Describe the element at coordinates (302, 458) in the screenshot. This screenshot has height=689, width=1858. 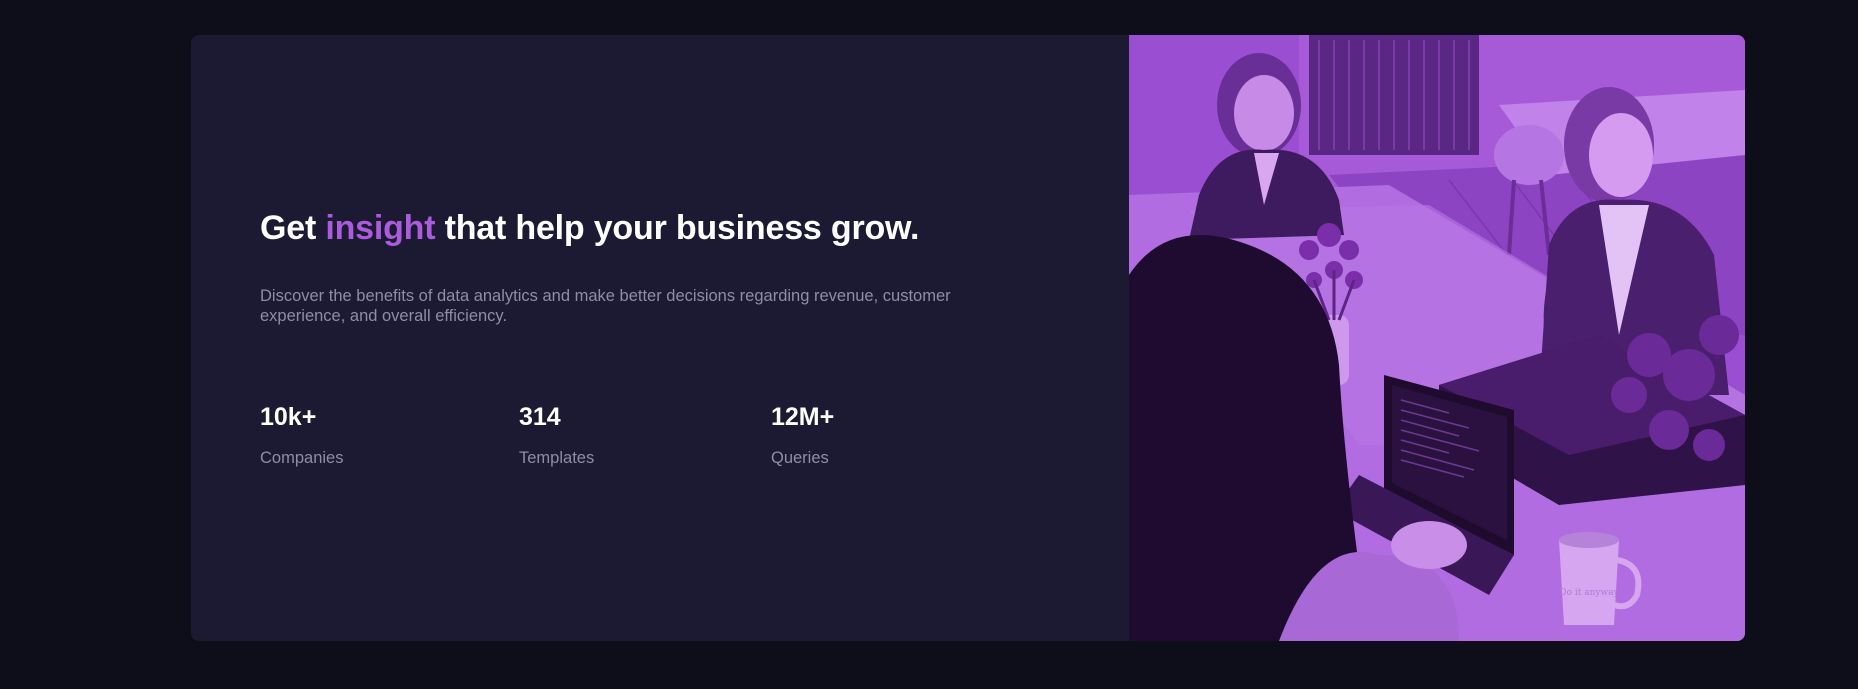
I see `stat-label: Companies` at that location.